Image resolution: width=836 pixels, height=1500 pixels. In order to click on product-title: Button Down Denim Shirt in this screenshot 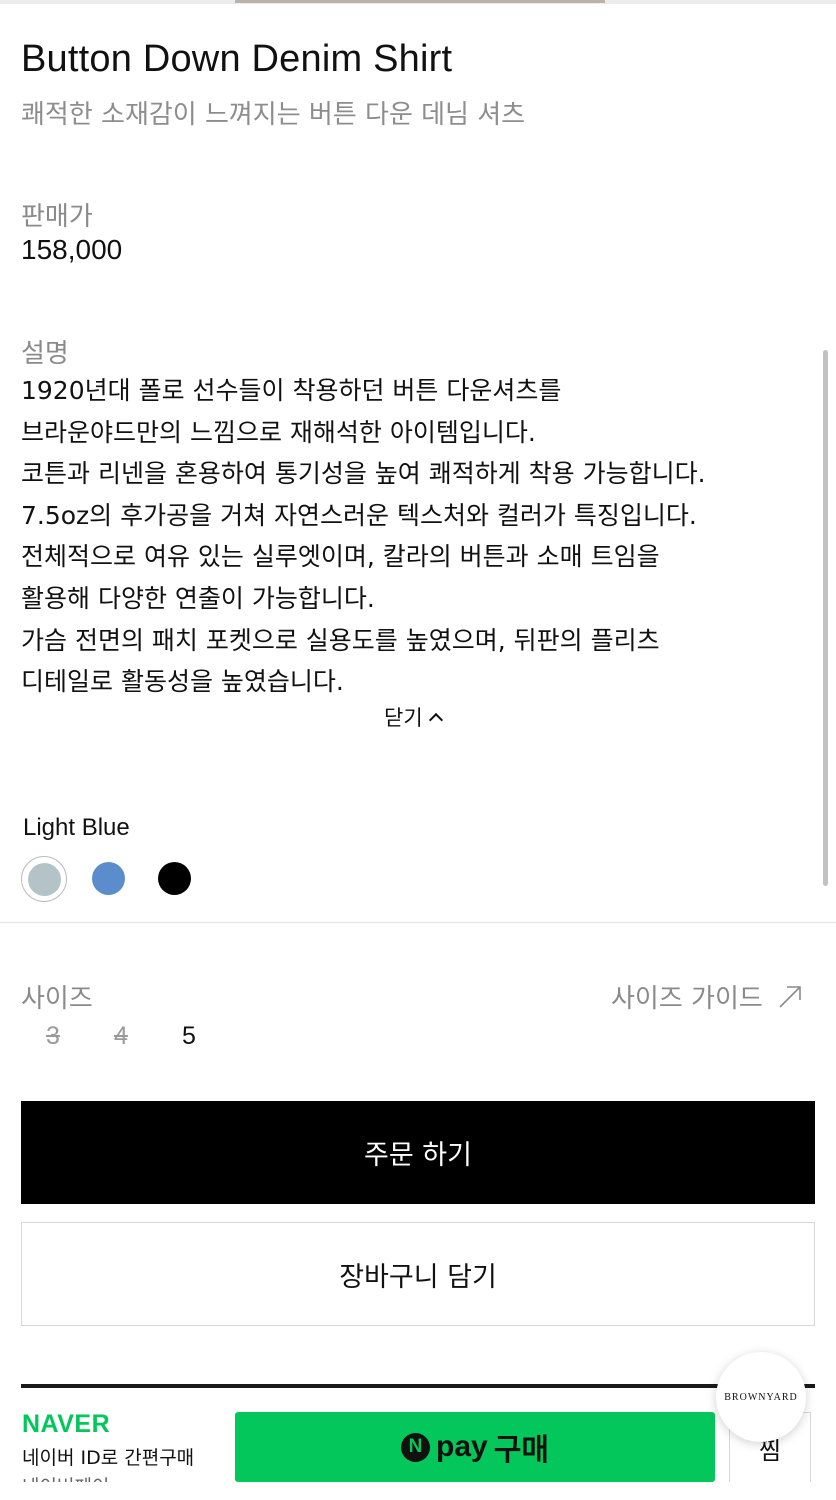, I will do `click(237, 59)`.